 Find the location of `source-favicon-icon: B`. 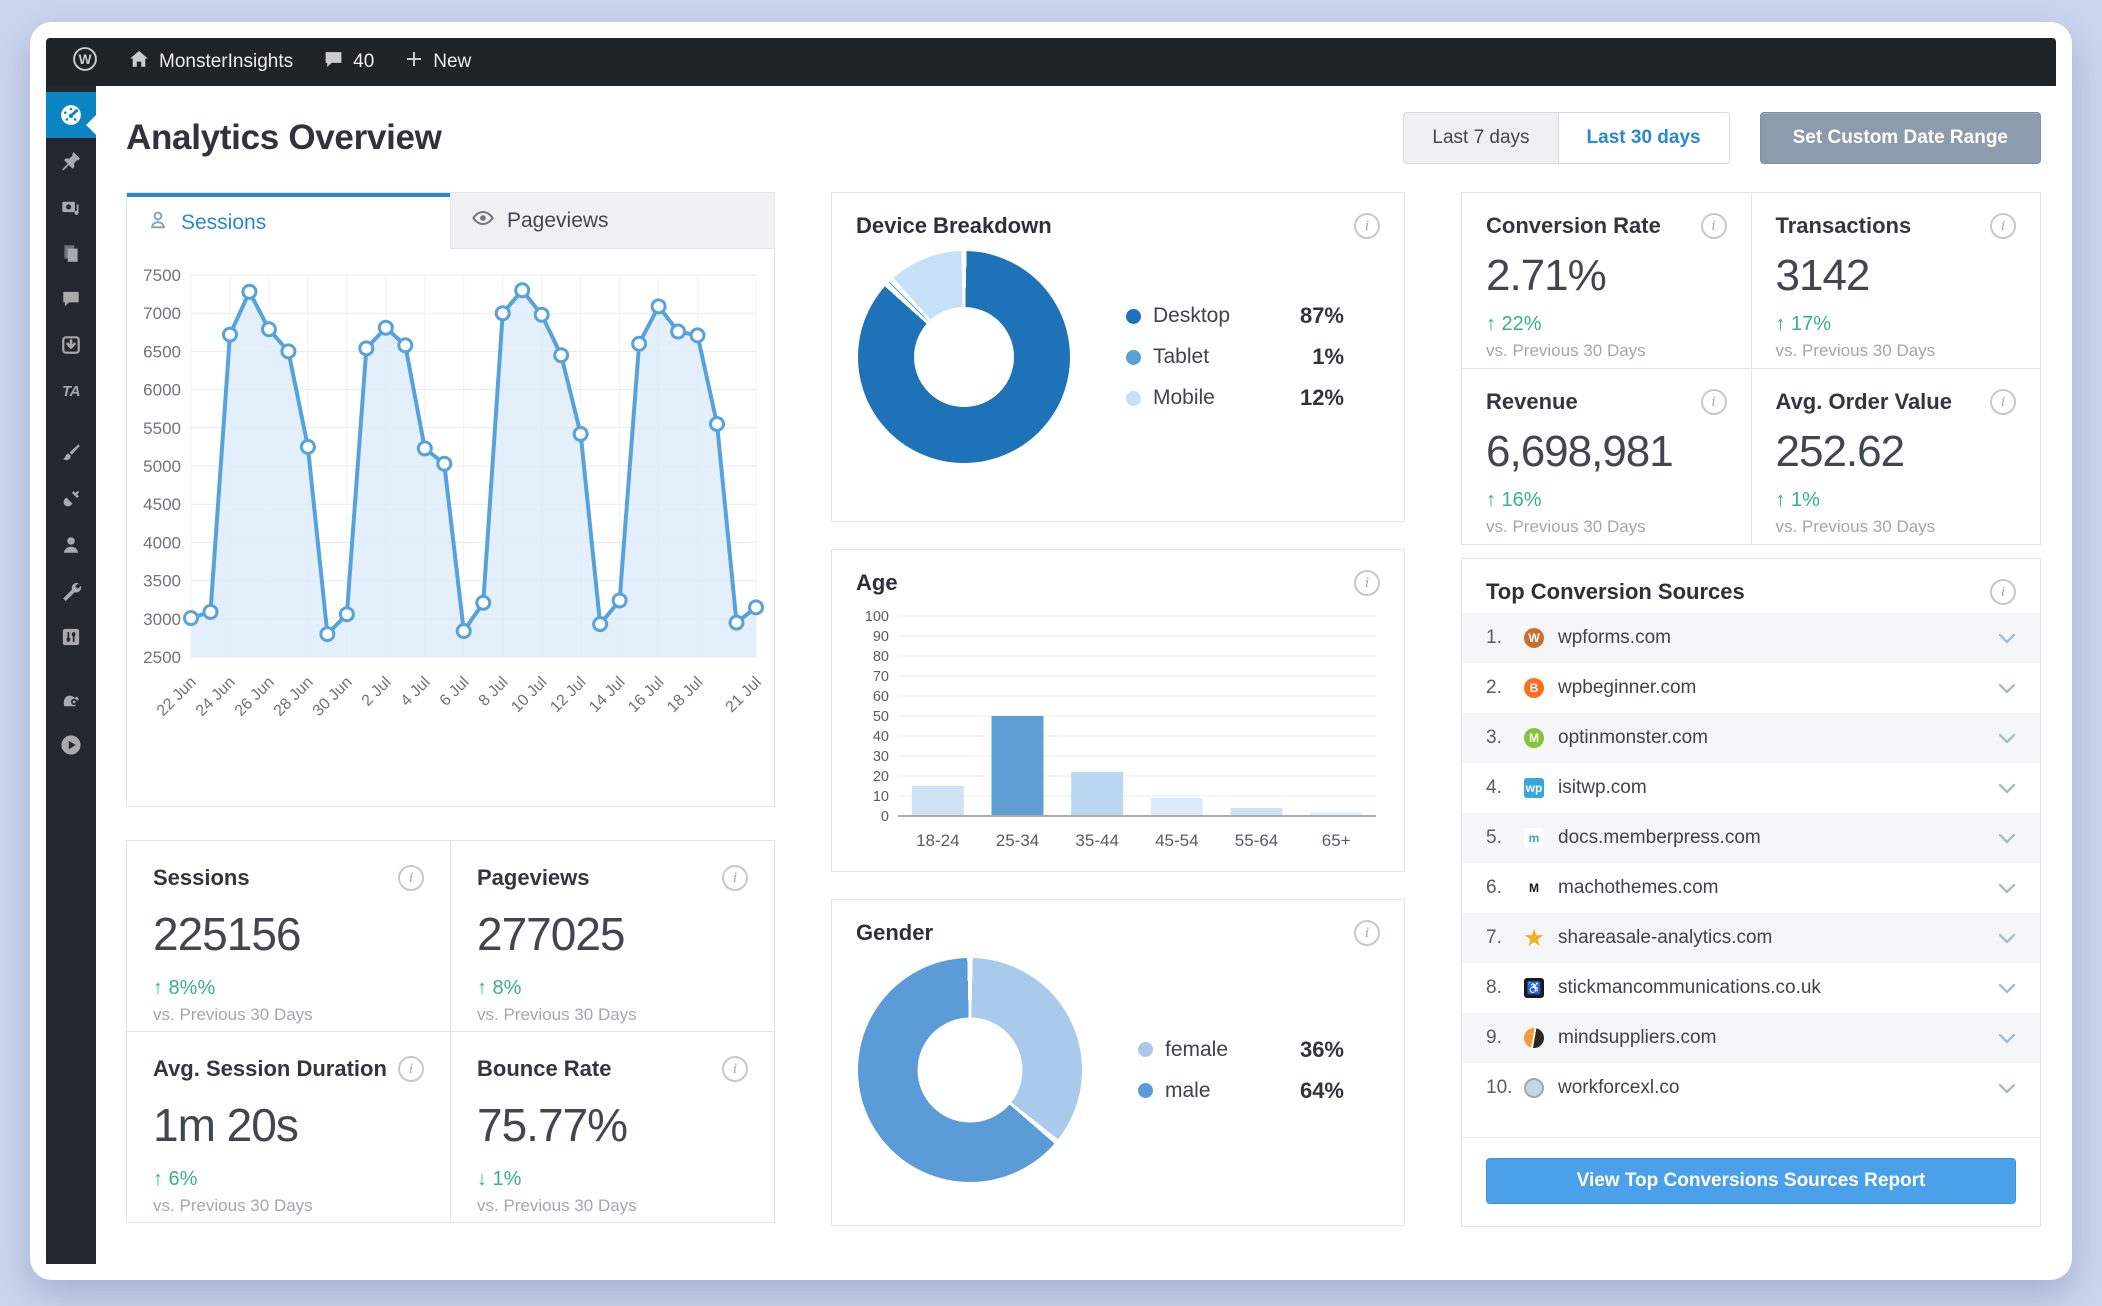

source-favicon-icon: B is located at coordinates (1534, 688).